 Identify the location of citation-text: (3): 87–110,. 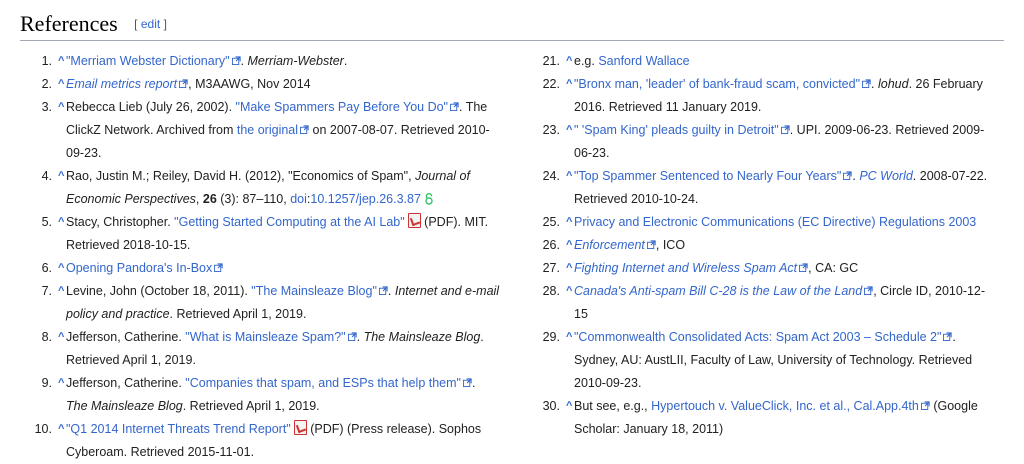
(253, 199).